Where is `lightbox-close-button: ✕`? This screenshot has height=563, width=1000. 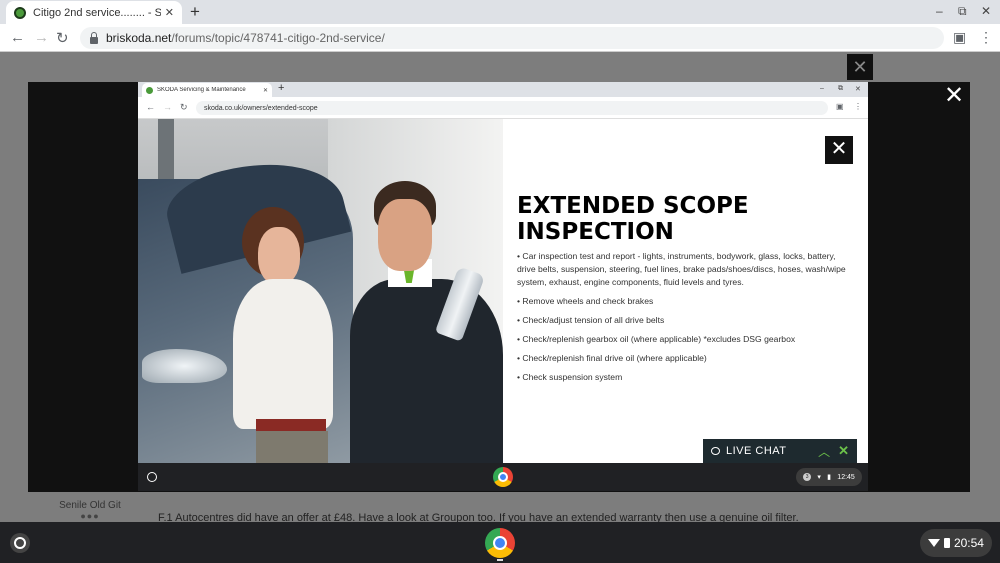
lightbox-close-button: ✕ is located at coordinates (954, 96).